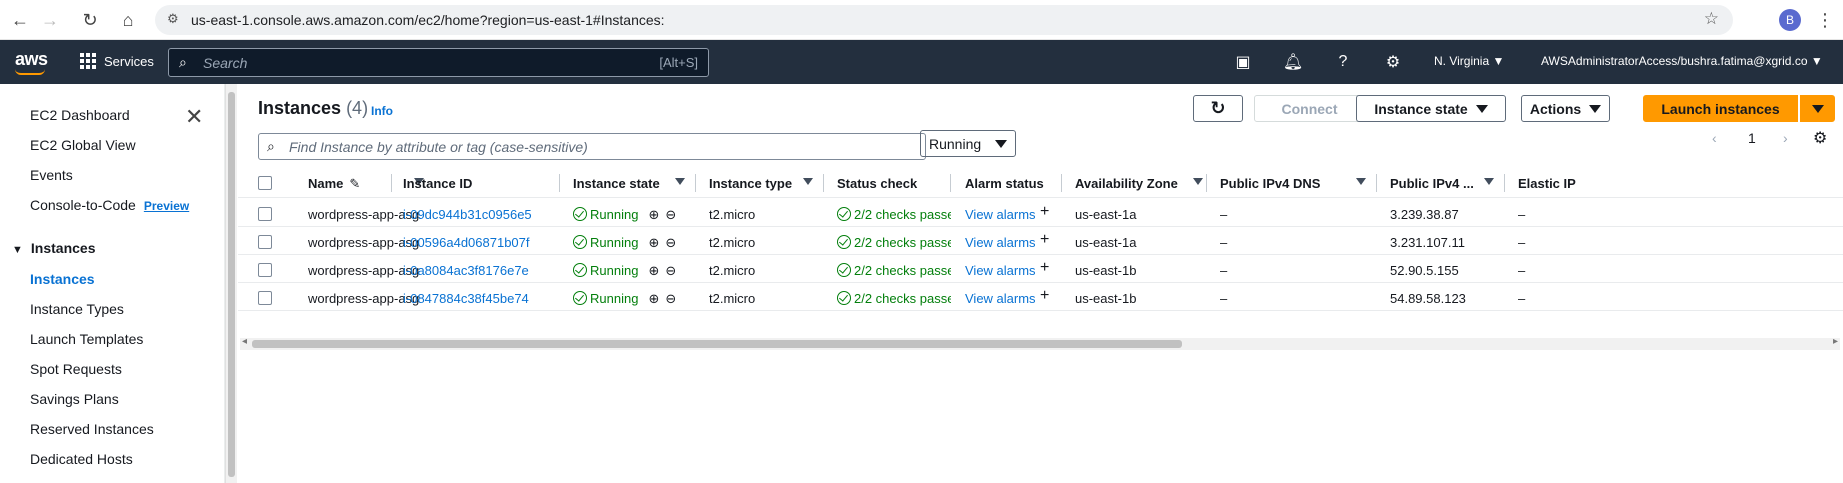 The width and height of the screenshot is (1843, 483). What do you see at coordinates (300, 108) in the screenshot?
I see `title-text: Instances` at bounding box center [300, 108].